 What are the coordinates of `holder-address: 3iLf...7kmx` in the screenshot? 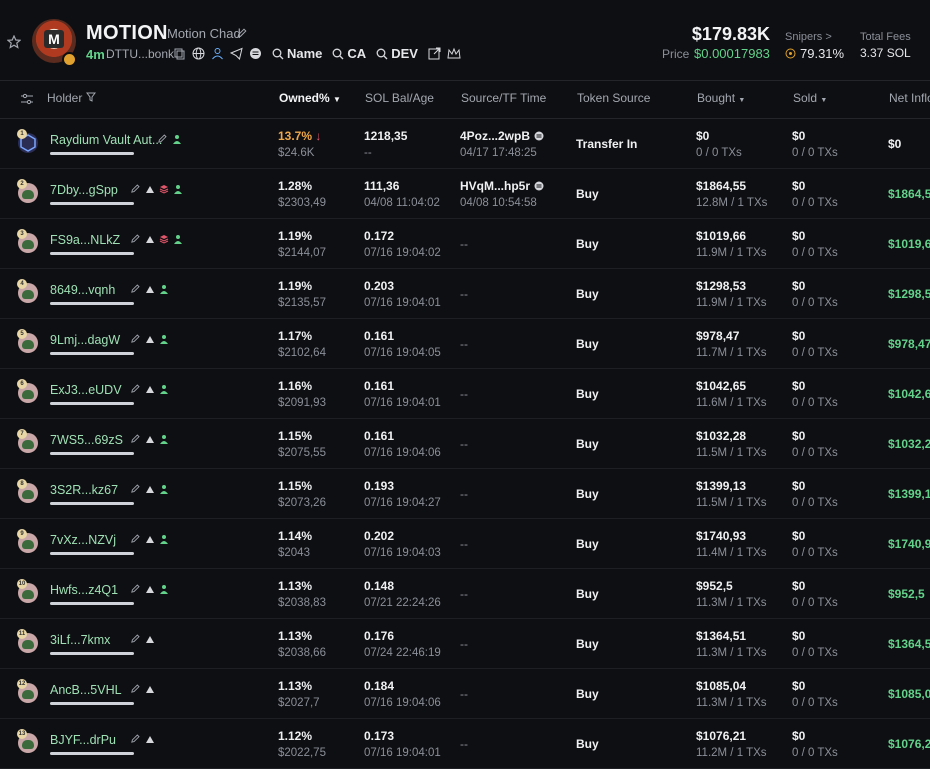 It's located at (80, 640).